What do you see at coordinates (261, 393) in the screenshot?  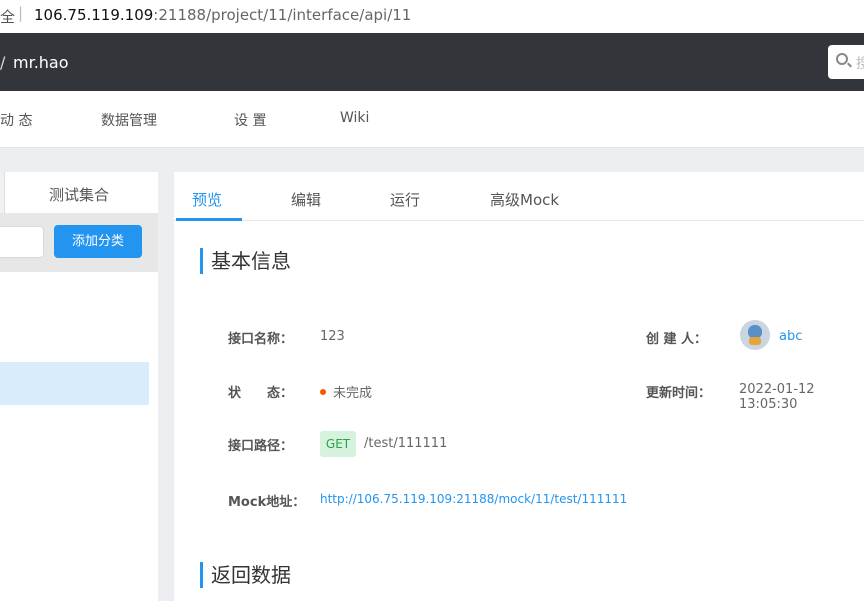 I see `status-label: 状 态：` at bounding box center [261, 393].